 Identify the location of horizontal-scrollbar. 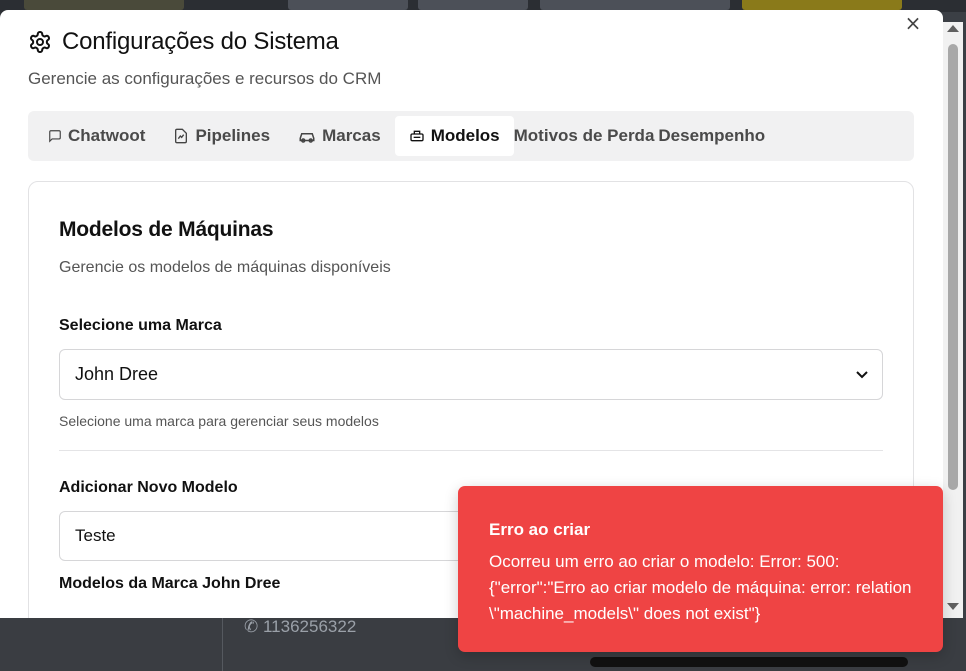
(749, 662).